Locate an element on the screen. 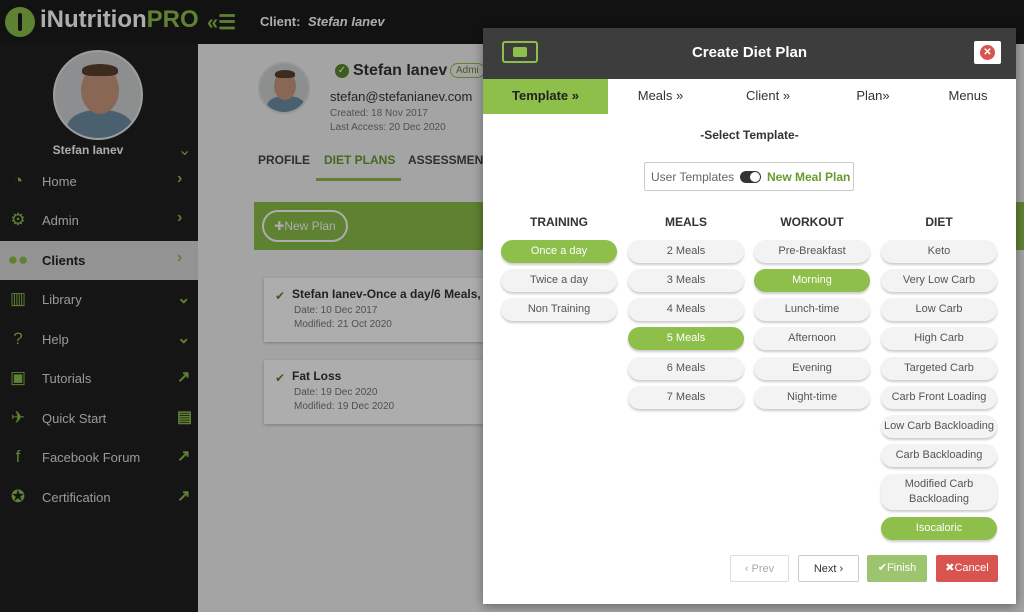  cancel-button: ✖Cancel is located at coordinates (967, 568).